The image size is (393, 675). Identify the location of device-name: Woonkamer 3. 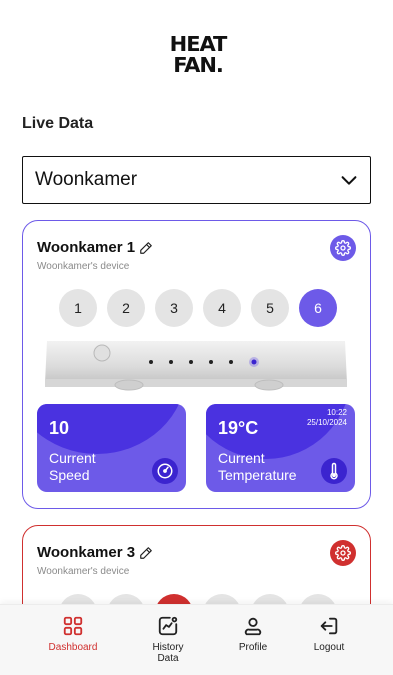
(95, 552).